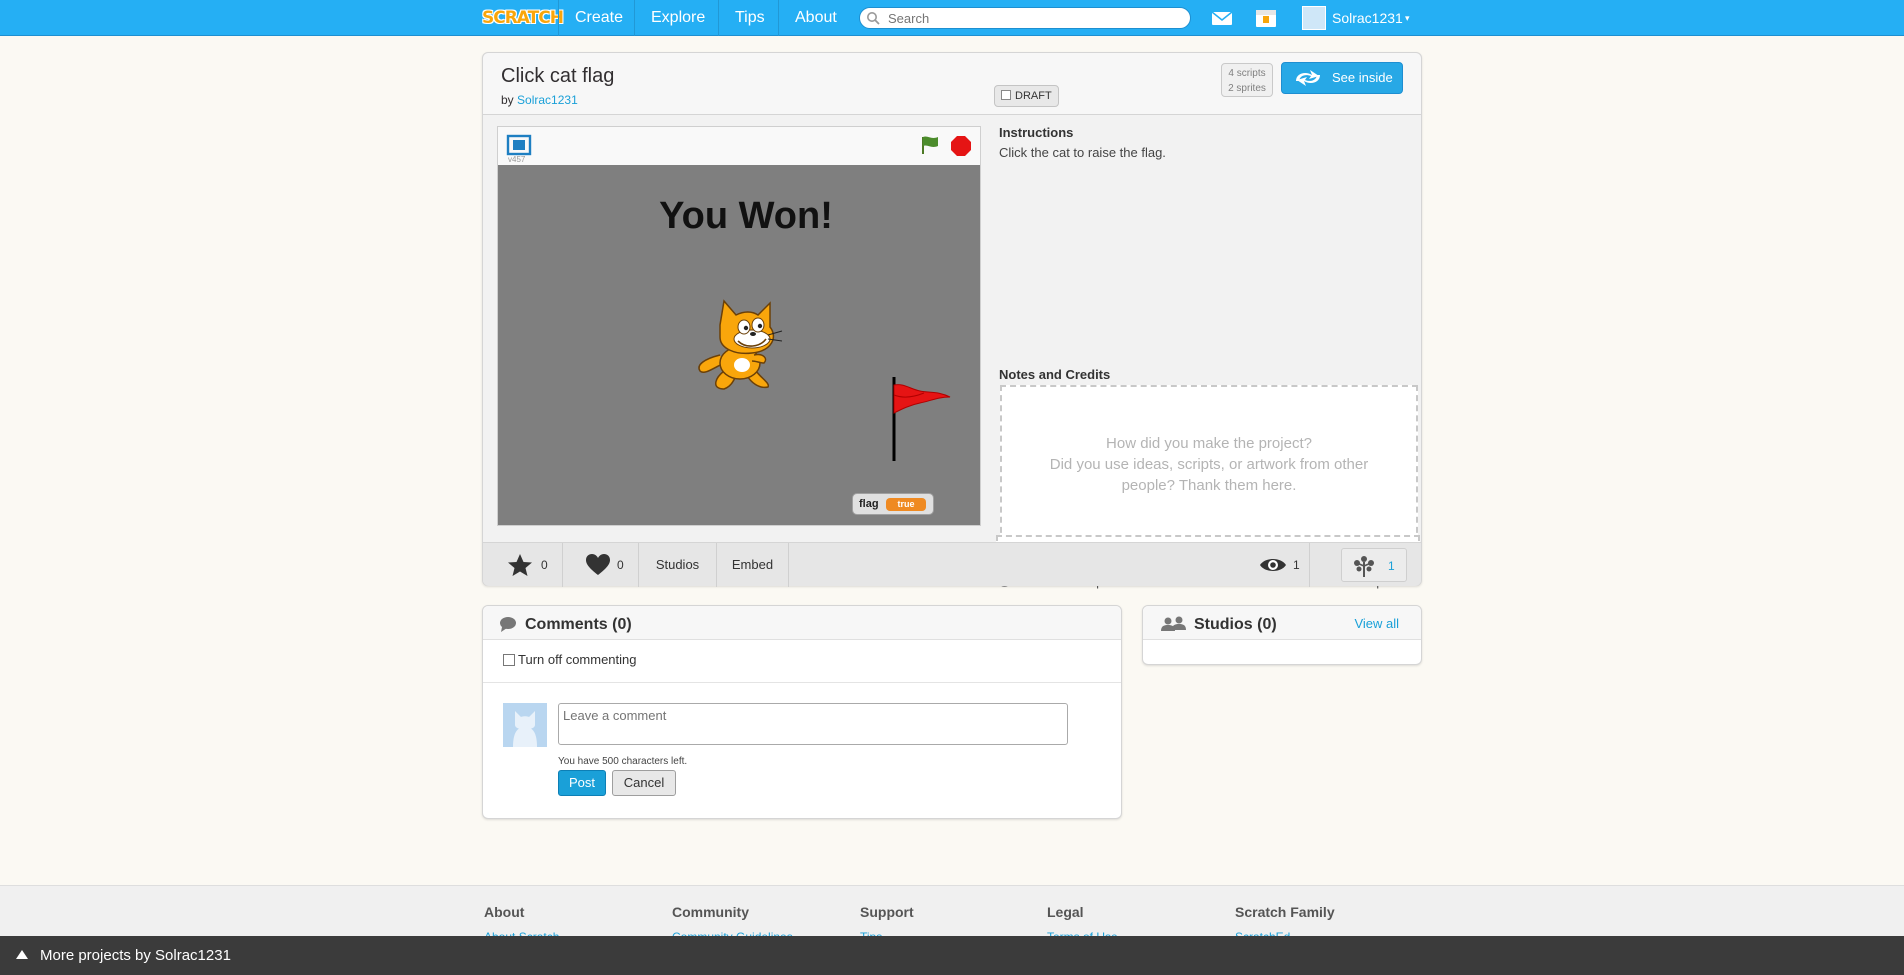 The width and height of the screenshot is (1904, 975). I want to click on by-label: by, so click(507, 100).